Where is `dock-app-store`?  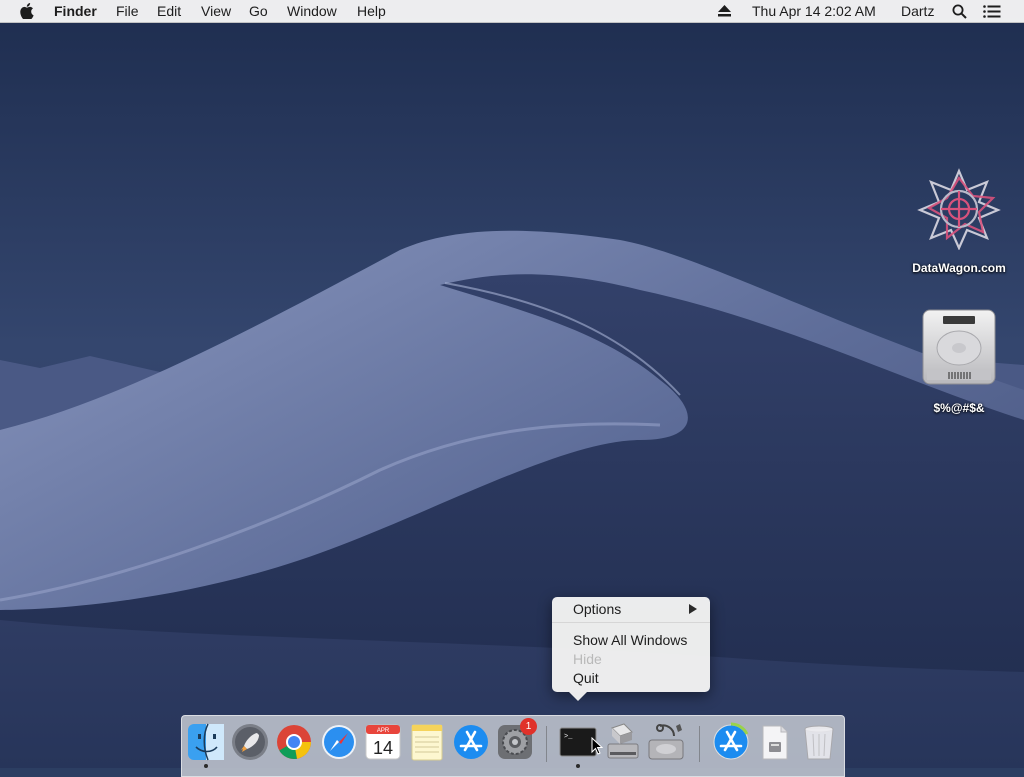 dock-app-store is located at coordinates (471, 742).